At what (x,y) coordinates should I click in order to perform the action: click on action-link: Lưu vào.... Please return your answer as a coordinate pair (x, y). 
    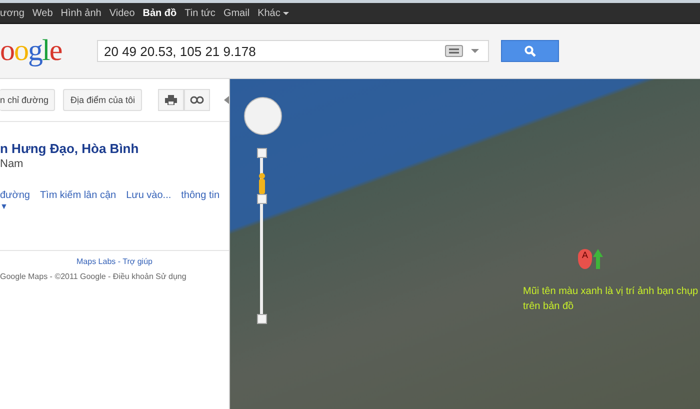
    Looking at the image, I should click on (149, 195).